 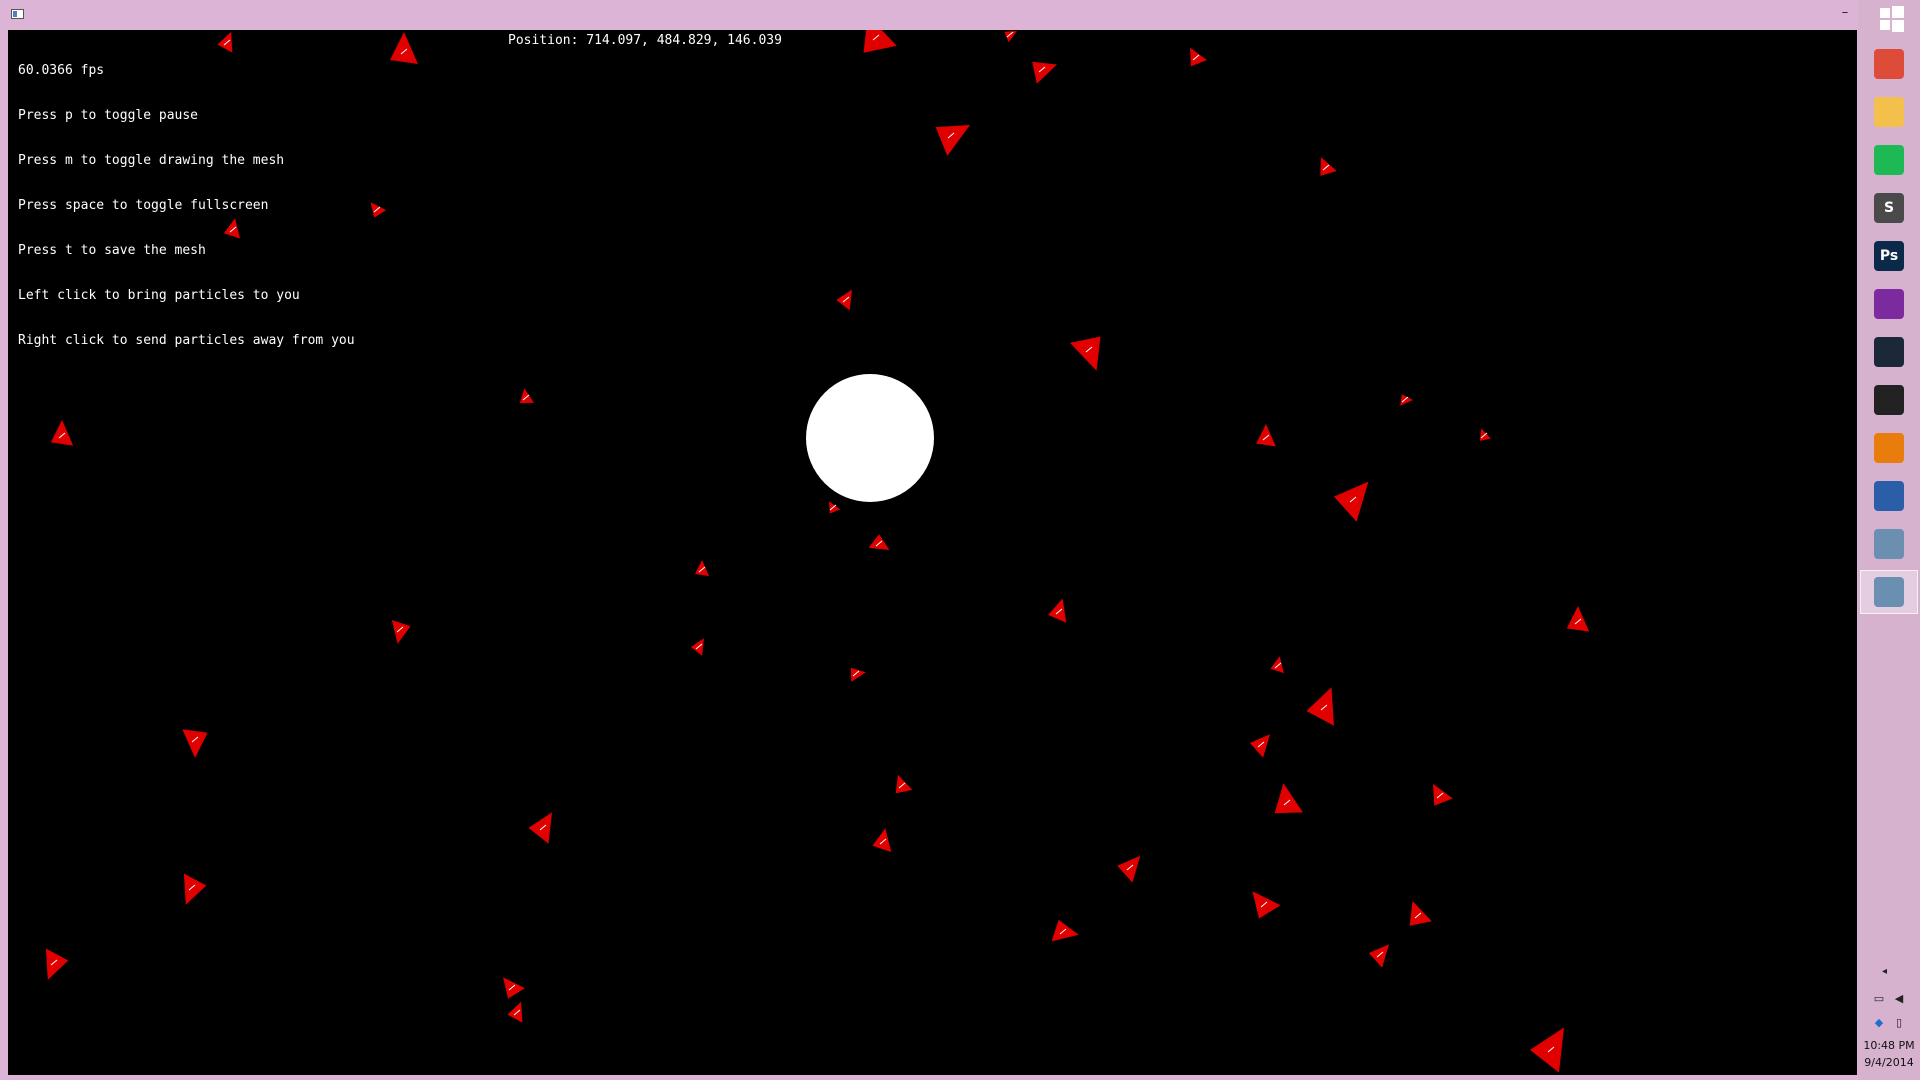 I want to click on chrome-icon, so click(x=1889, y=64).